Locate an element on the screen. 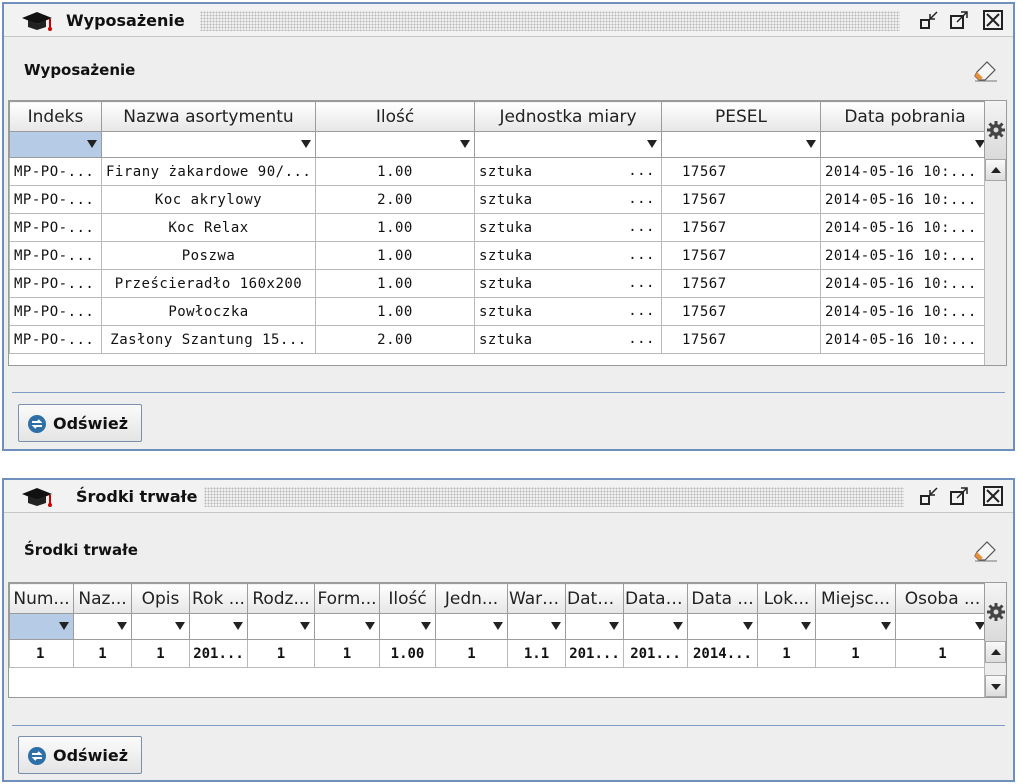 The width and height of the screenshot is (1023, 784). title-bar: Wyposażenie is located at coordinates (508, 20).